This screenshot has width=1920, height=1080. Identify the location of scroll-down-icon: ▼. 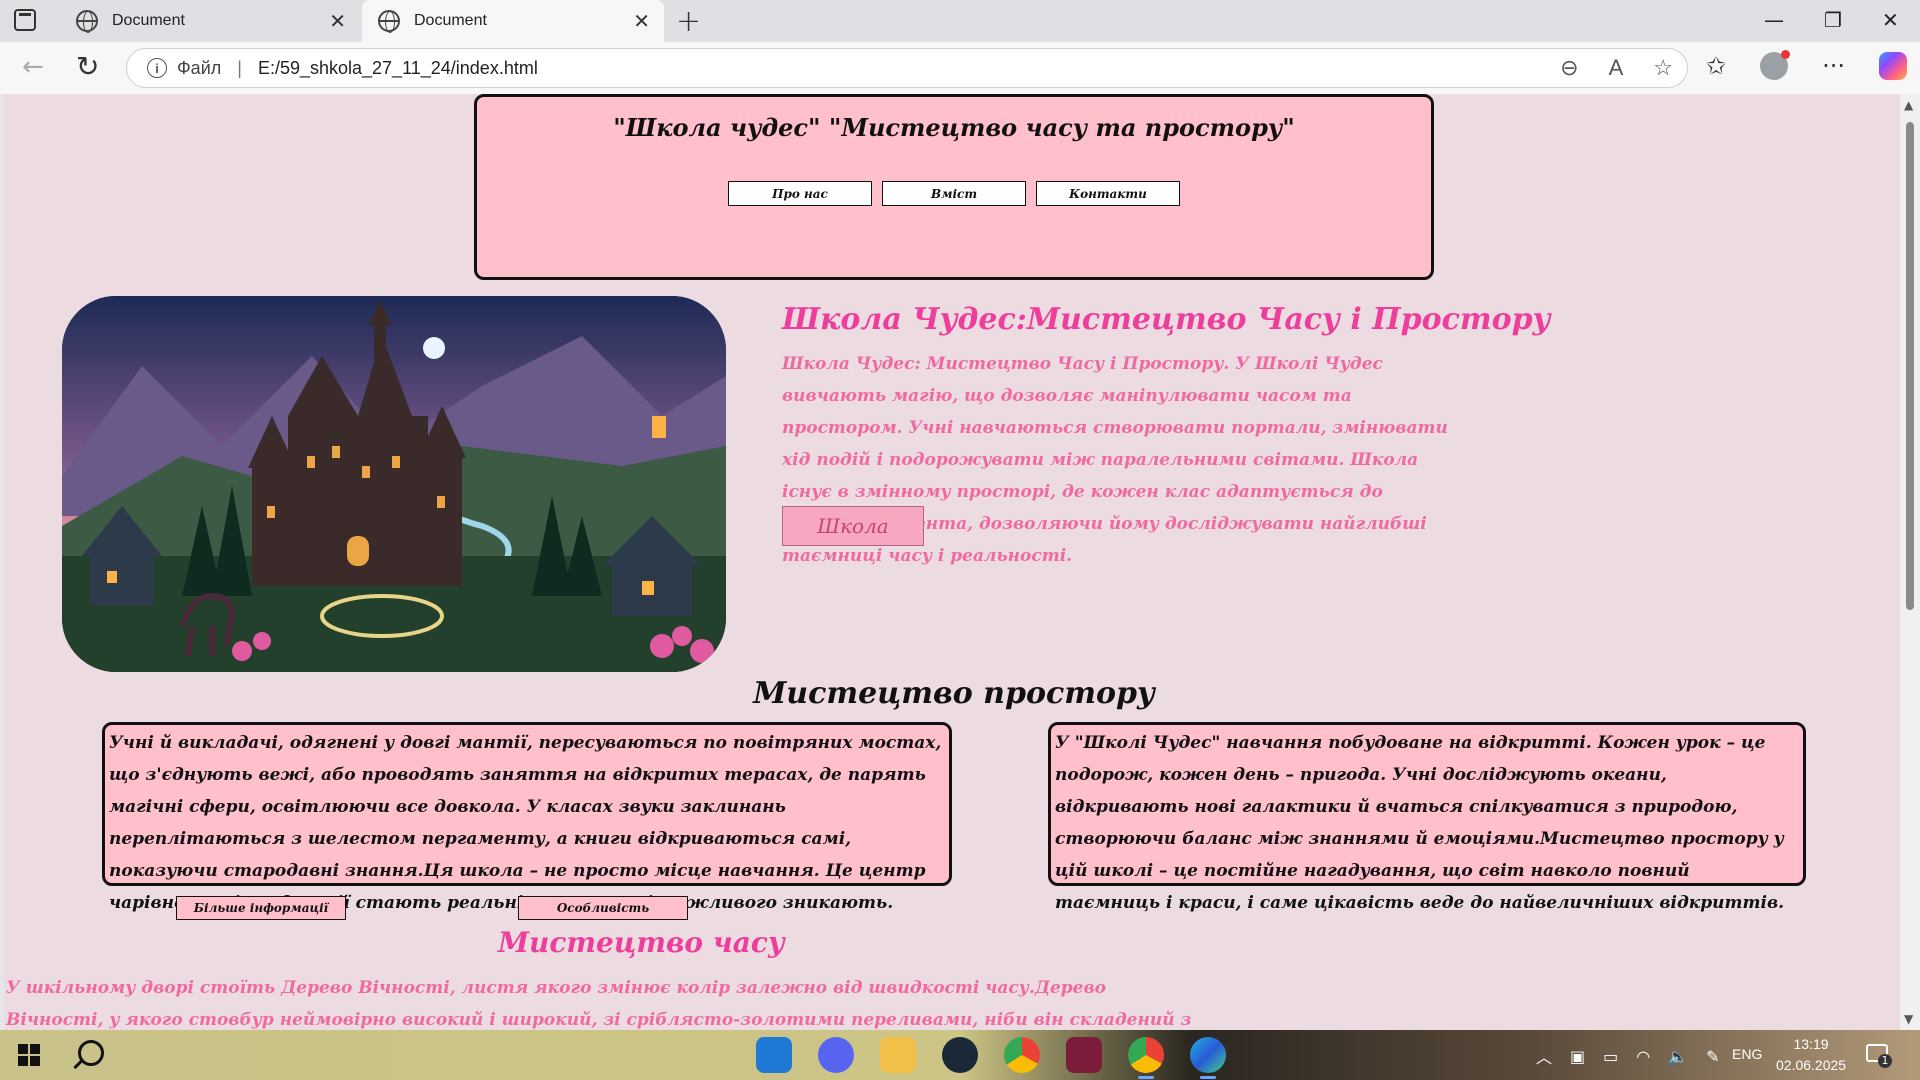
(1908, 1019).